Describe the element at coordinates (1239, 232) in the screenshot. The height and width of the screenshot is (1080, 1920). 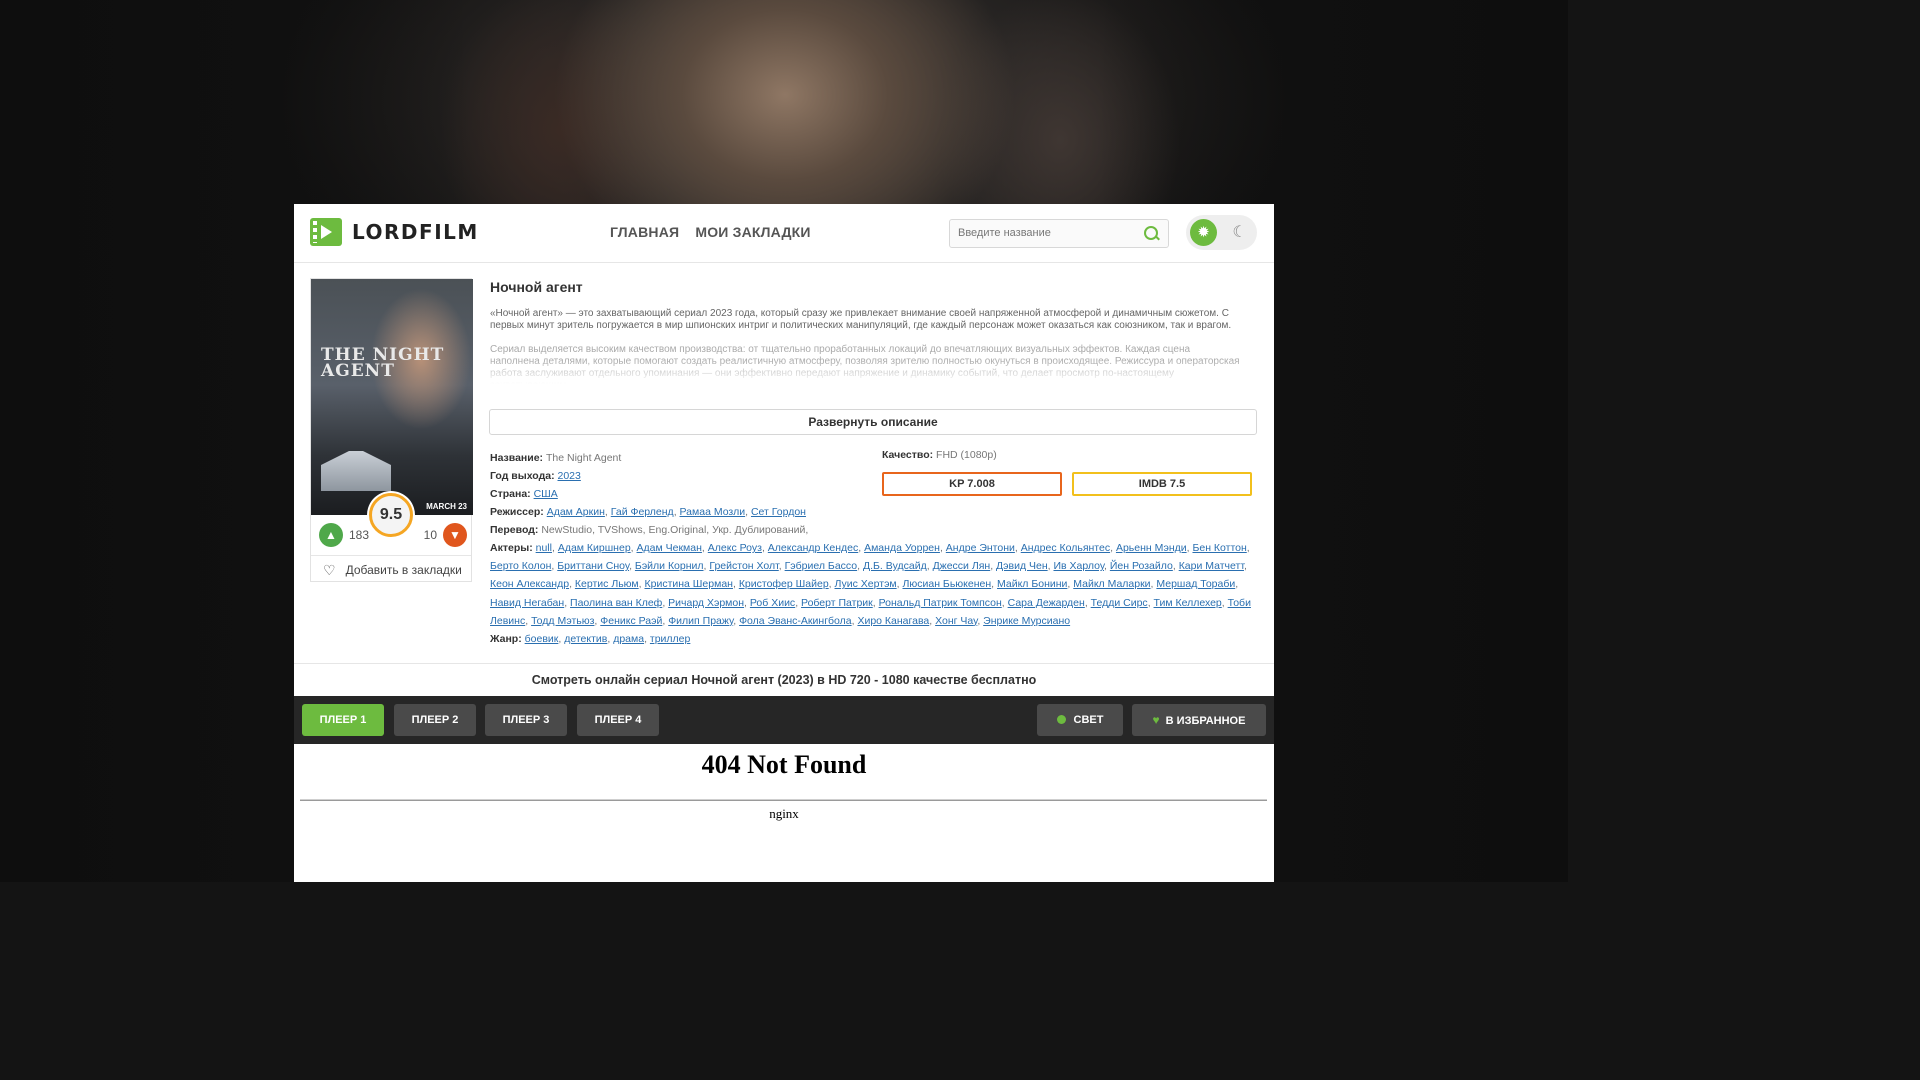
I see `moon-icon: ☾` at that location.